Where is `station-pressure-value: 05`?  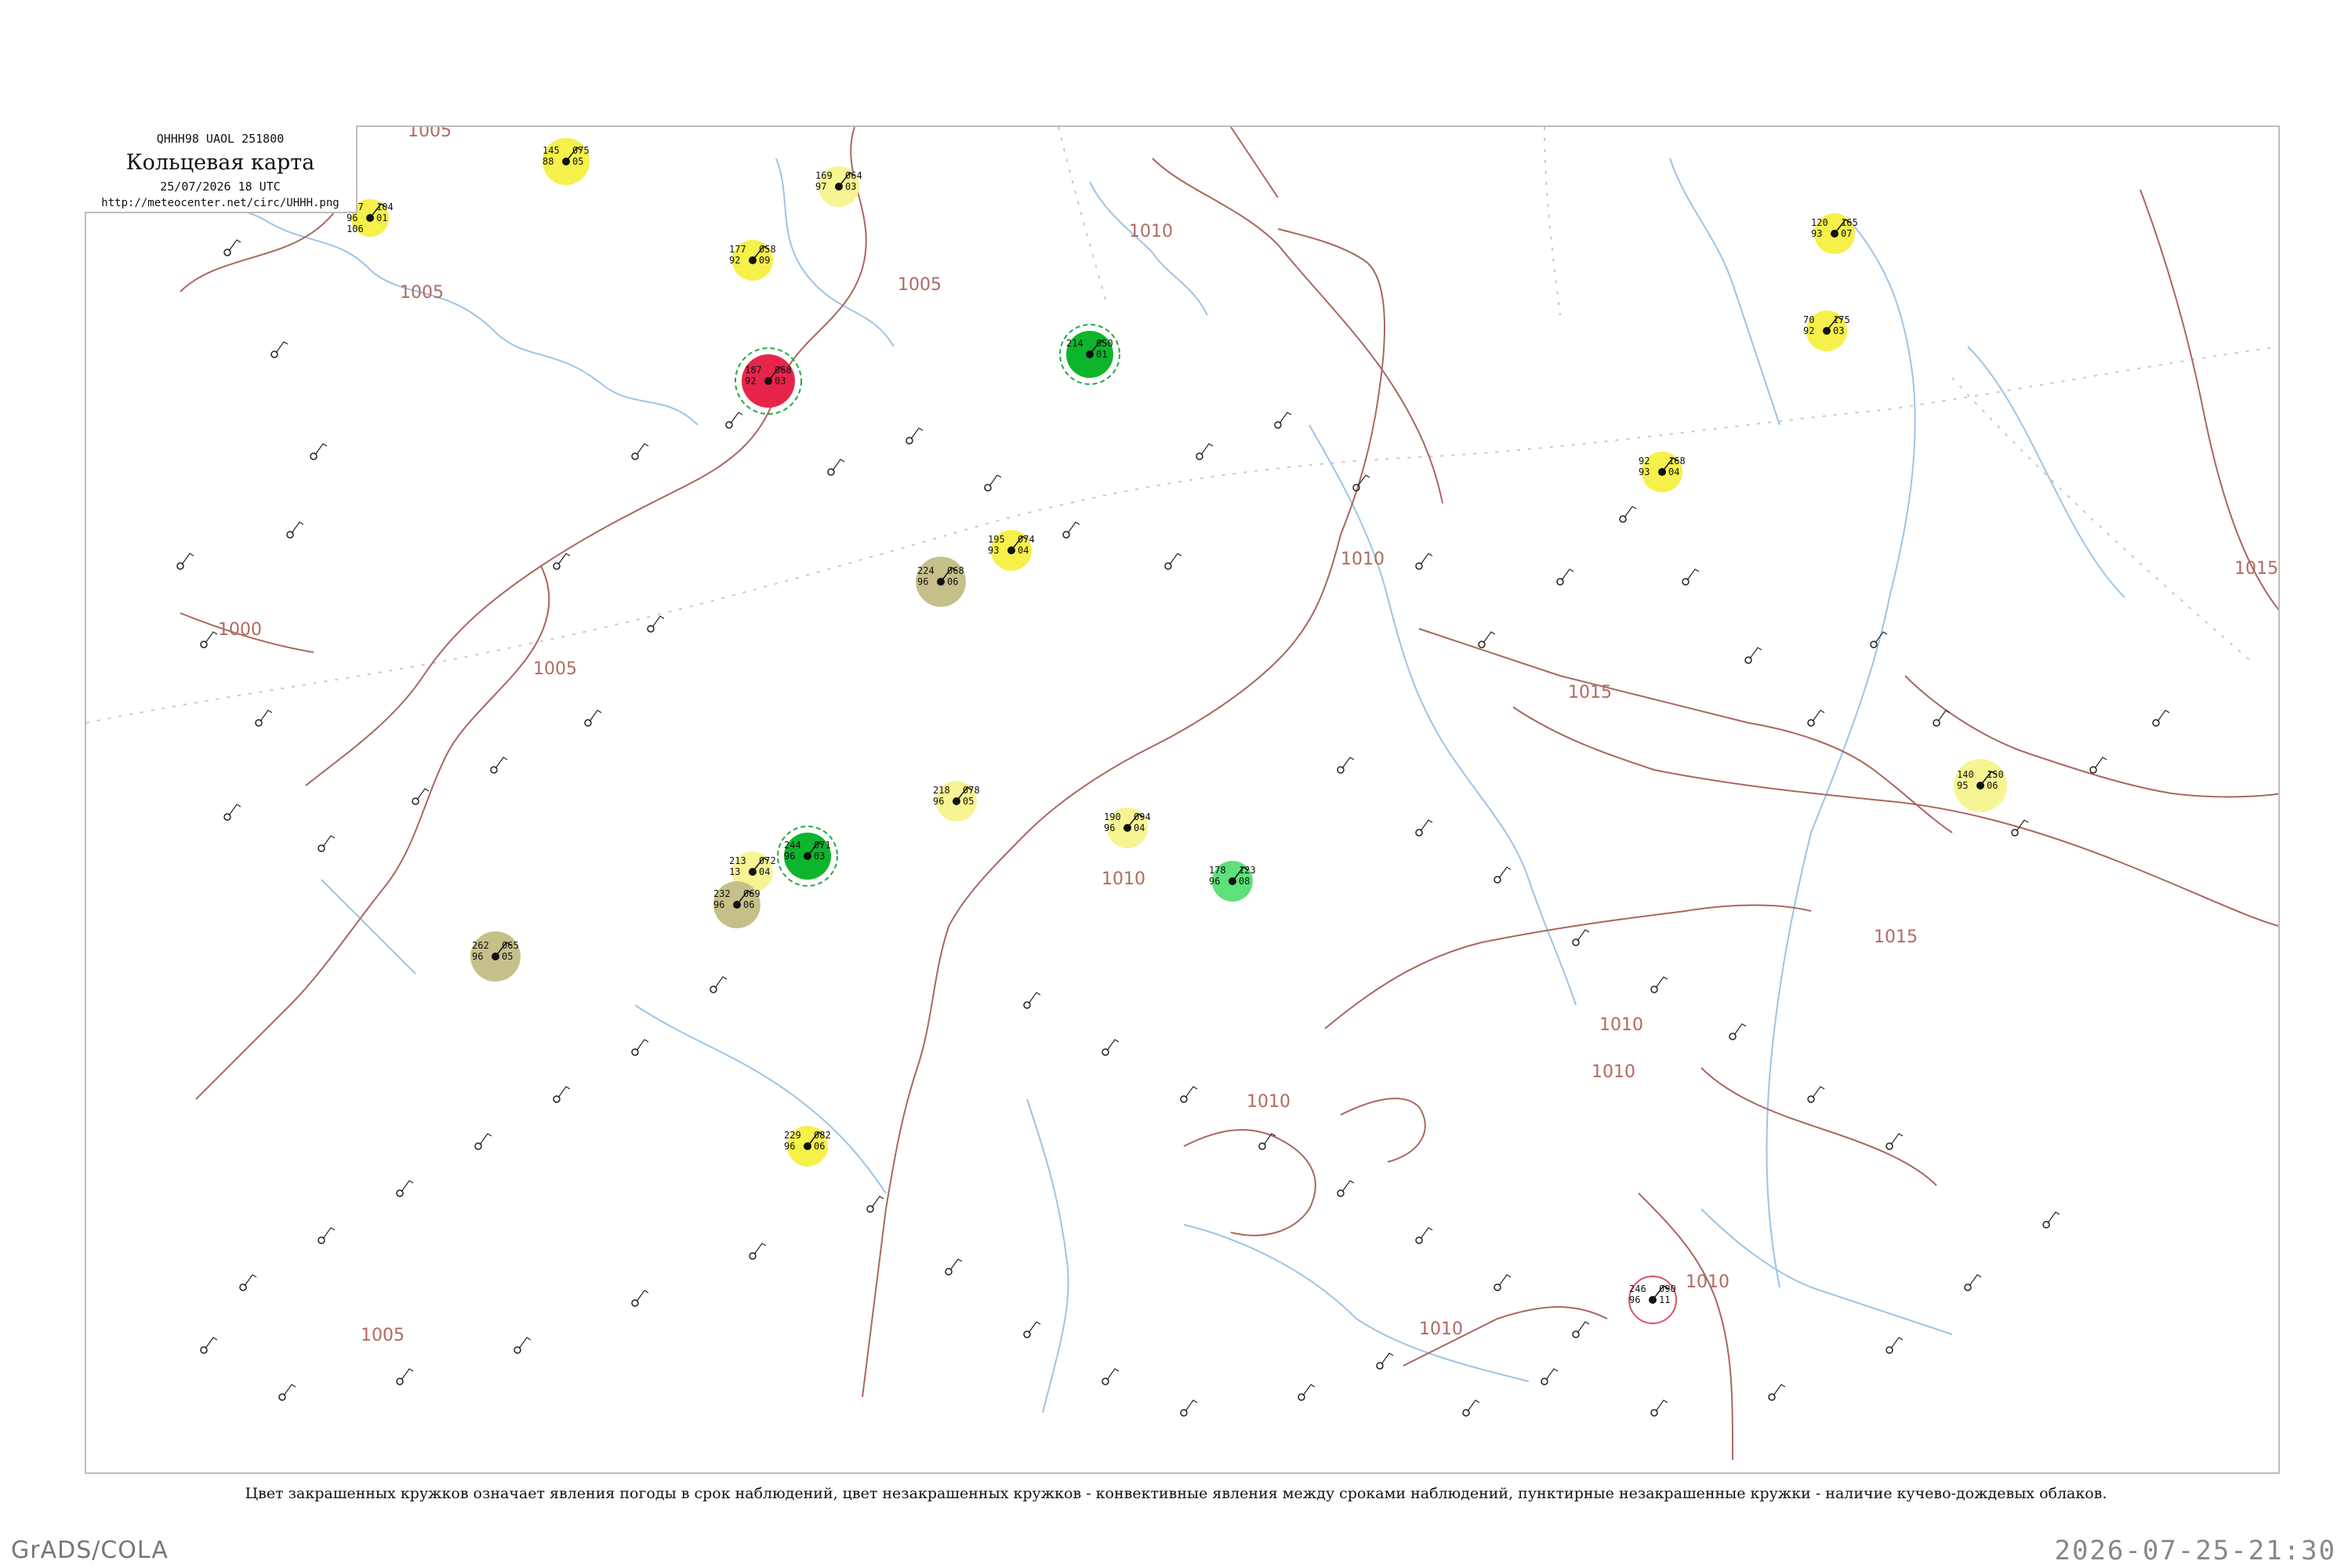 station-pressure-value: 05 is located at coordinates (577, 161).